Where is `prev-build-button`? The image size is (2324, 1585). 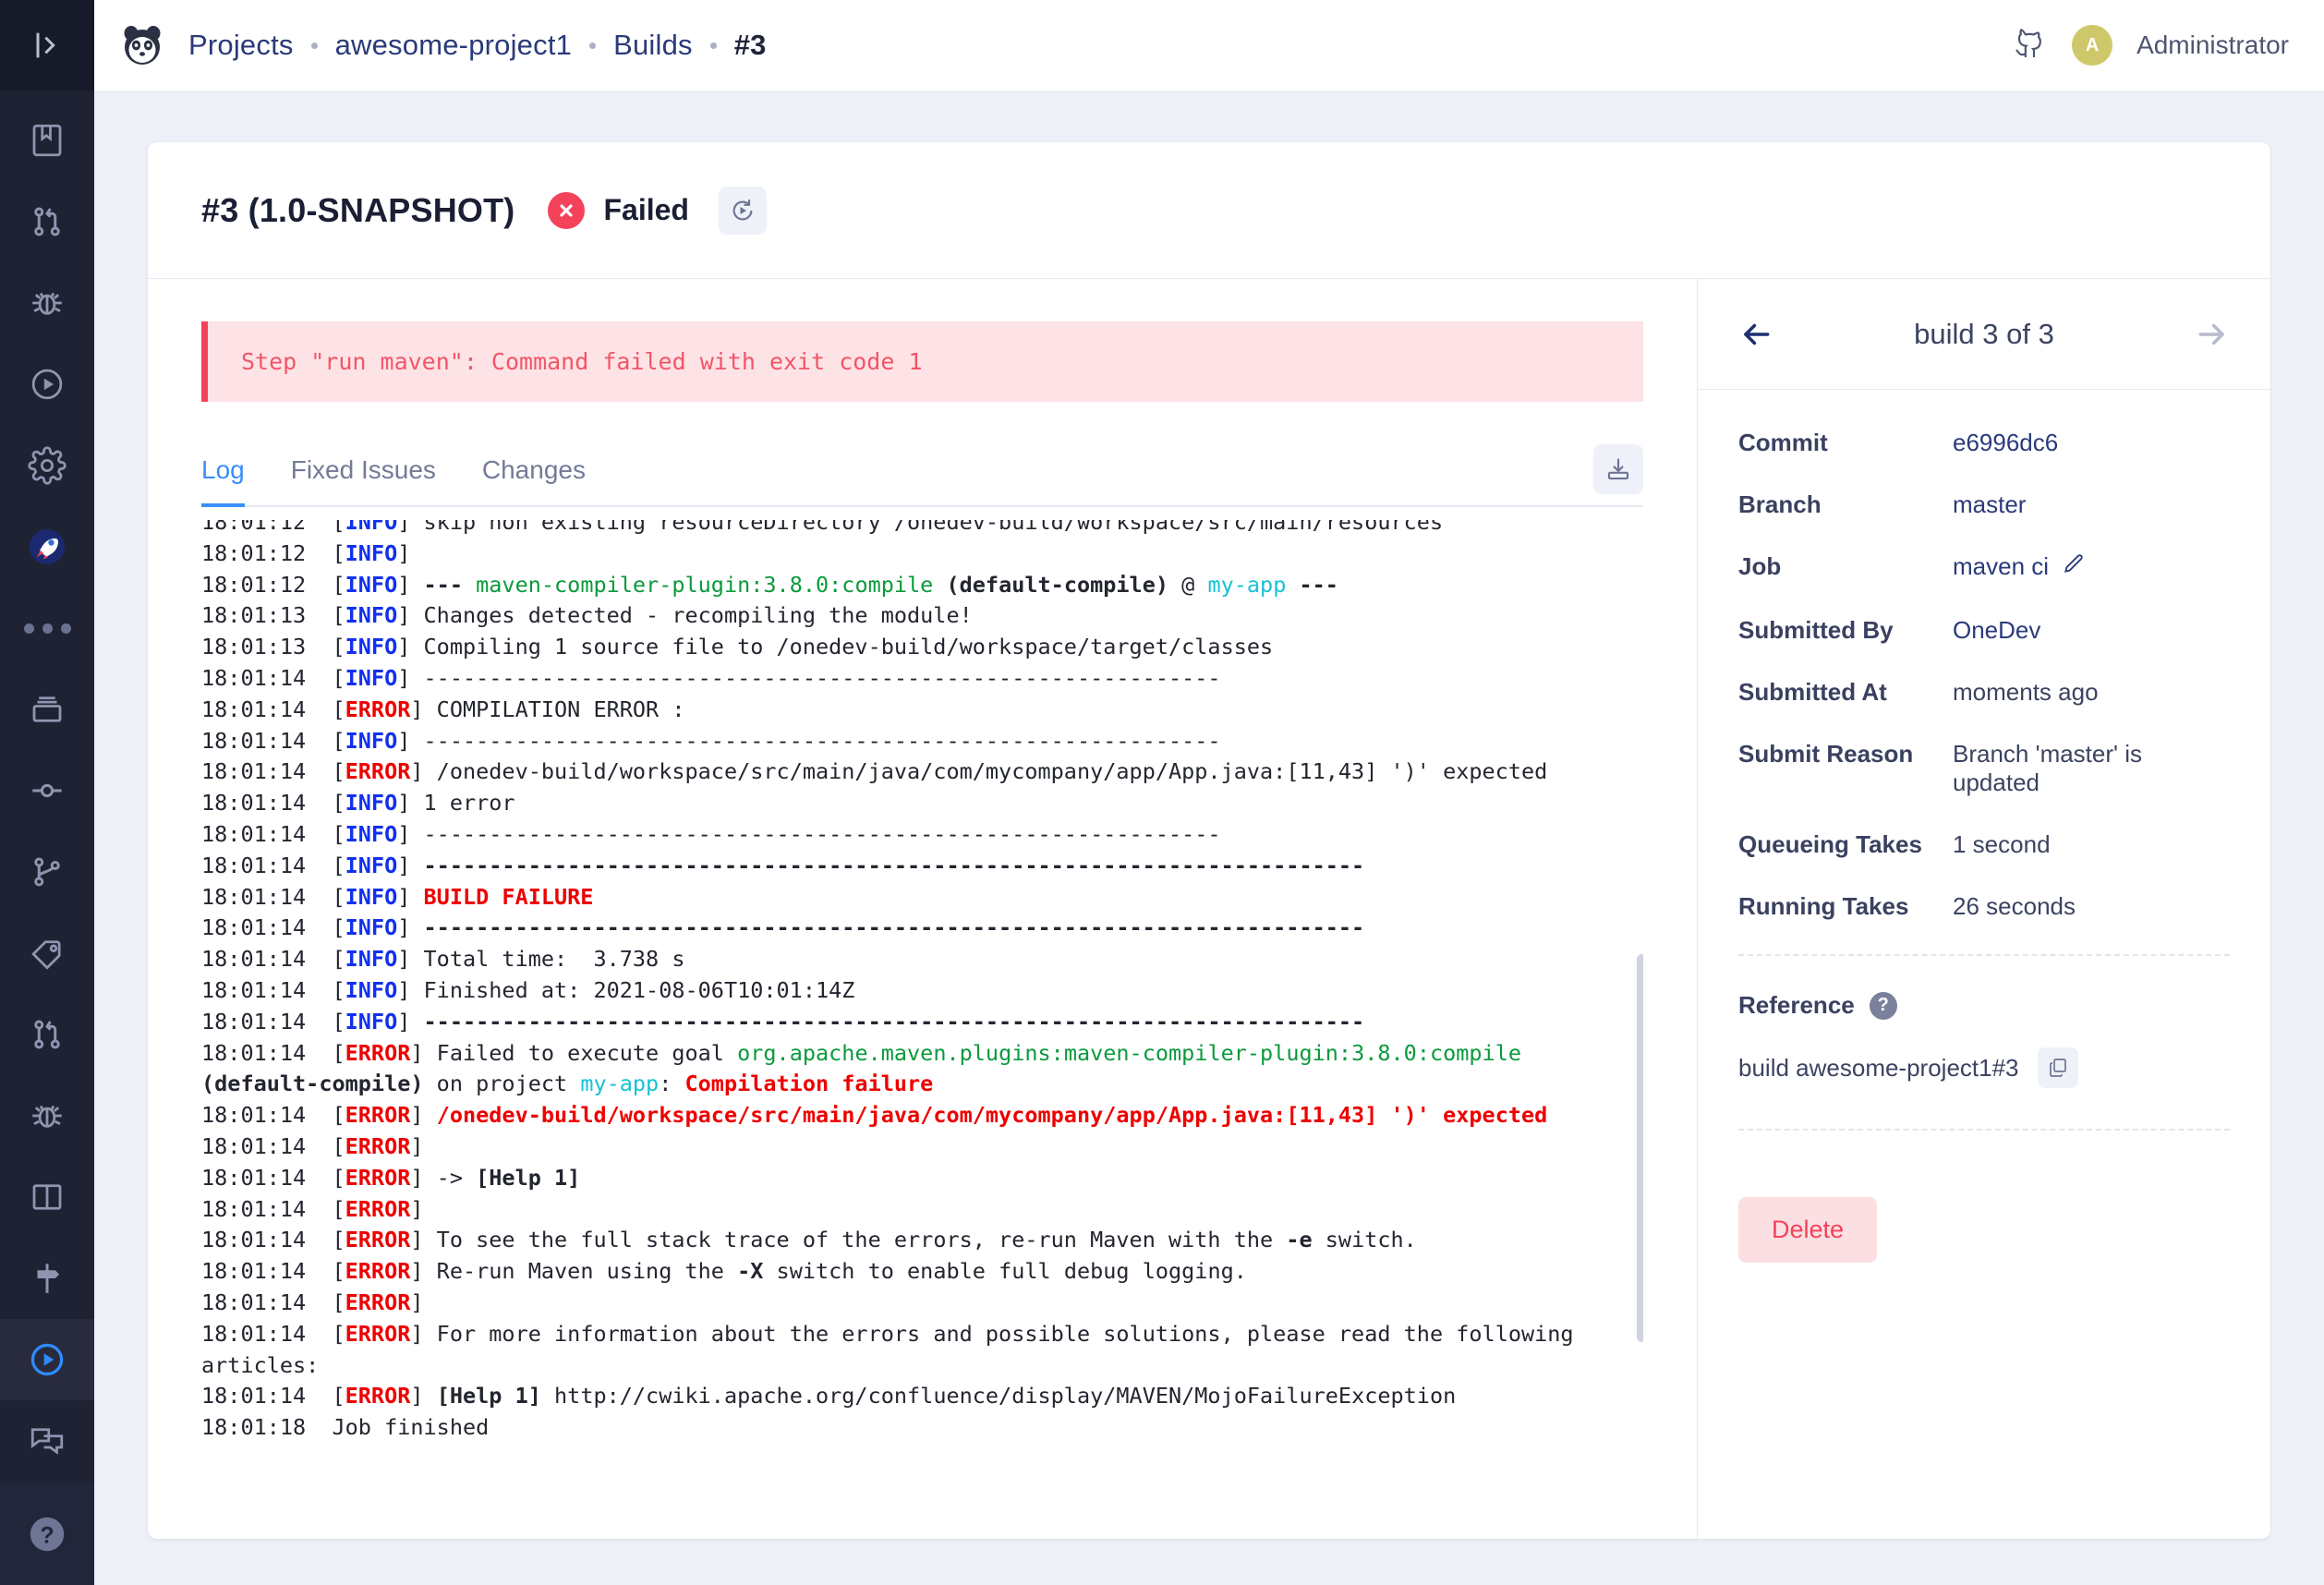
prev-build-button is located at coordinates (1755, 334).